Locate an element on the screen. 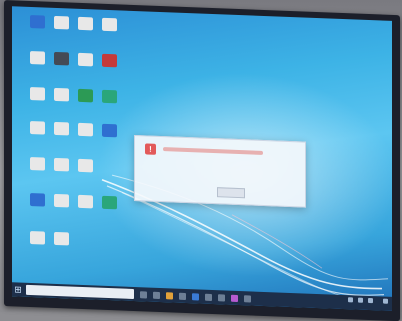 The width and height of the screenshot is (402, 321). system-tray is located at coordinates (368, 300).